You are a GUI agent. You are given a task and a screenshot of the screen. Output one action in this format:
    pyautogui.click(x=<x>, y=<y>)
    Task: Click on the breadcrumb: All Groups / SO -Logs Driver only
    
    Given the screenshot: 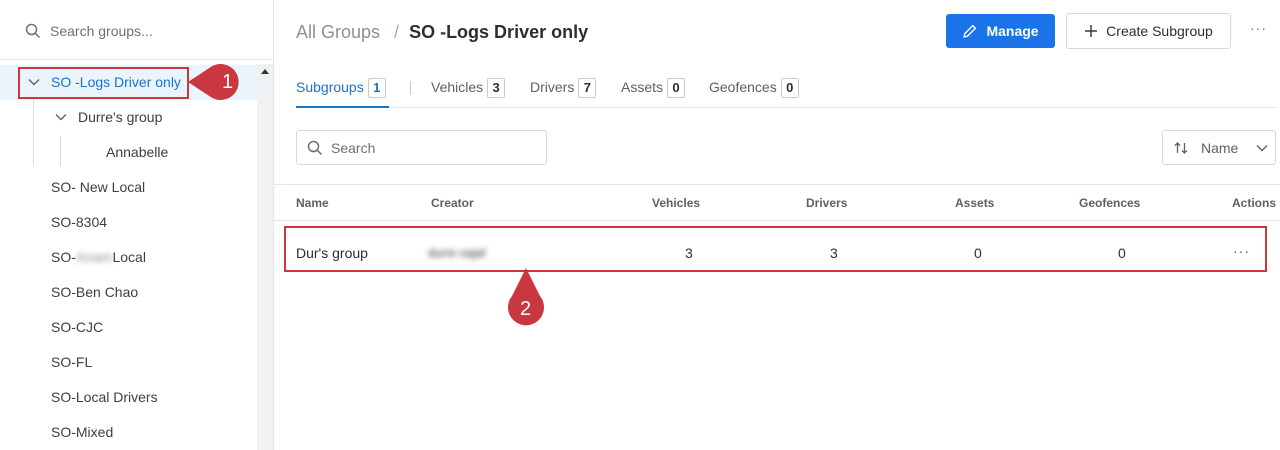 What is the action you would take?
    pyautogui.click(x=442, y=35)
    